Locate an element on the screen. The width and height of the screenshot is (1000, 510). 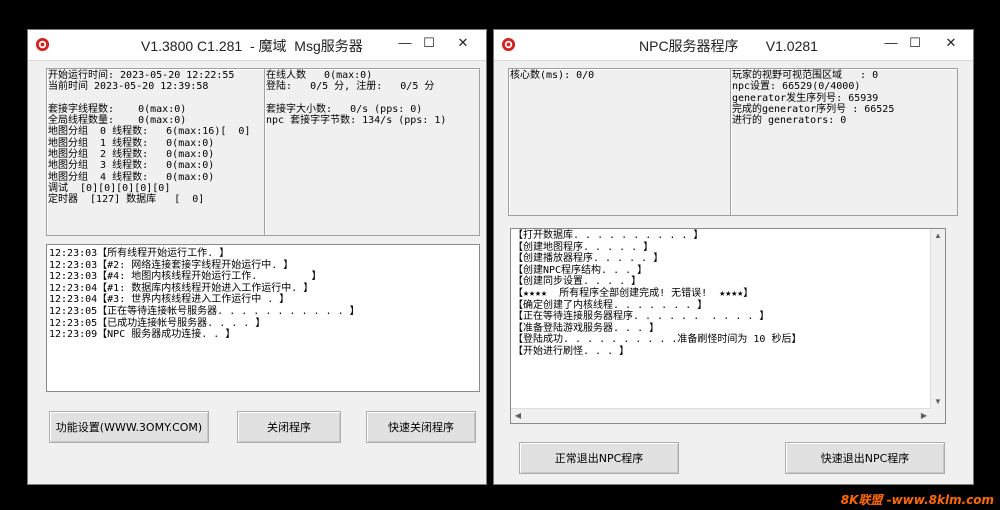
log-line: 【正在等待连接服务器程序. . . . . . . . . . 】 is located at coordinates (641, 317).